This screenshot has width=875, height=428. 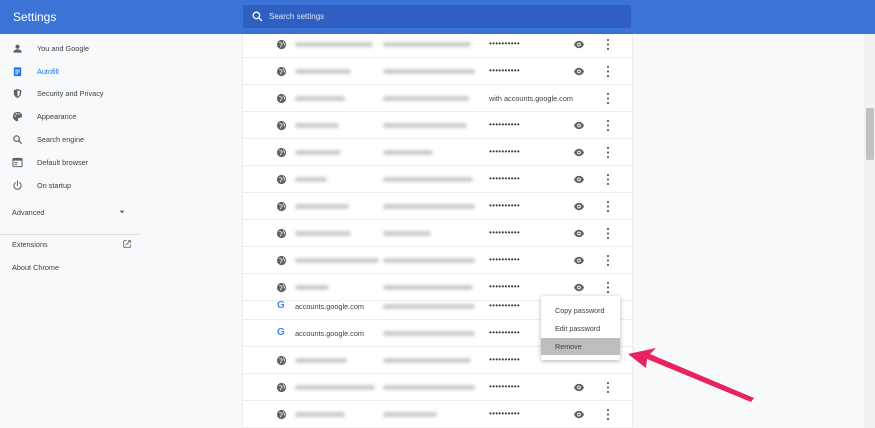 What do you see at coordinates (72, 212) in the screenshot?
I see `sidebar-advanced: Advanced` at bounding box center [72, 212].